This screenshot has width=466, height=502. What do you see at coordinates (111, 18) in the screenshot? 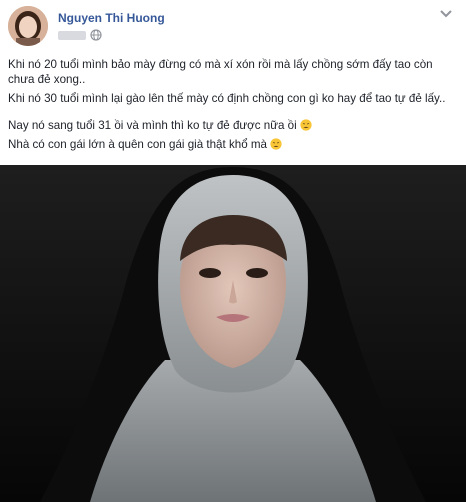
I see `author-name: Nguyen Thi Huong` at bounding box center [111, 18].